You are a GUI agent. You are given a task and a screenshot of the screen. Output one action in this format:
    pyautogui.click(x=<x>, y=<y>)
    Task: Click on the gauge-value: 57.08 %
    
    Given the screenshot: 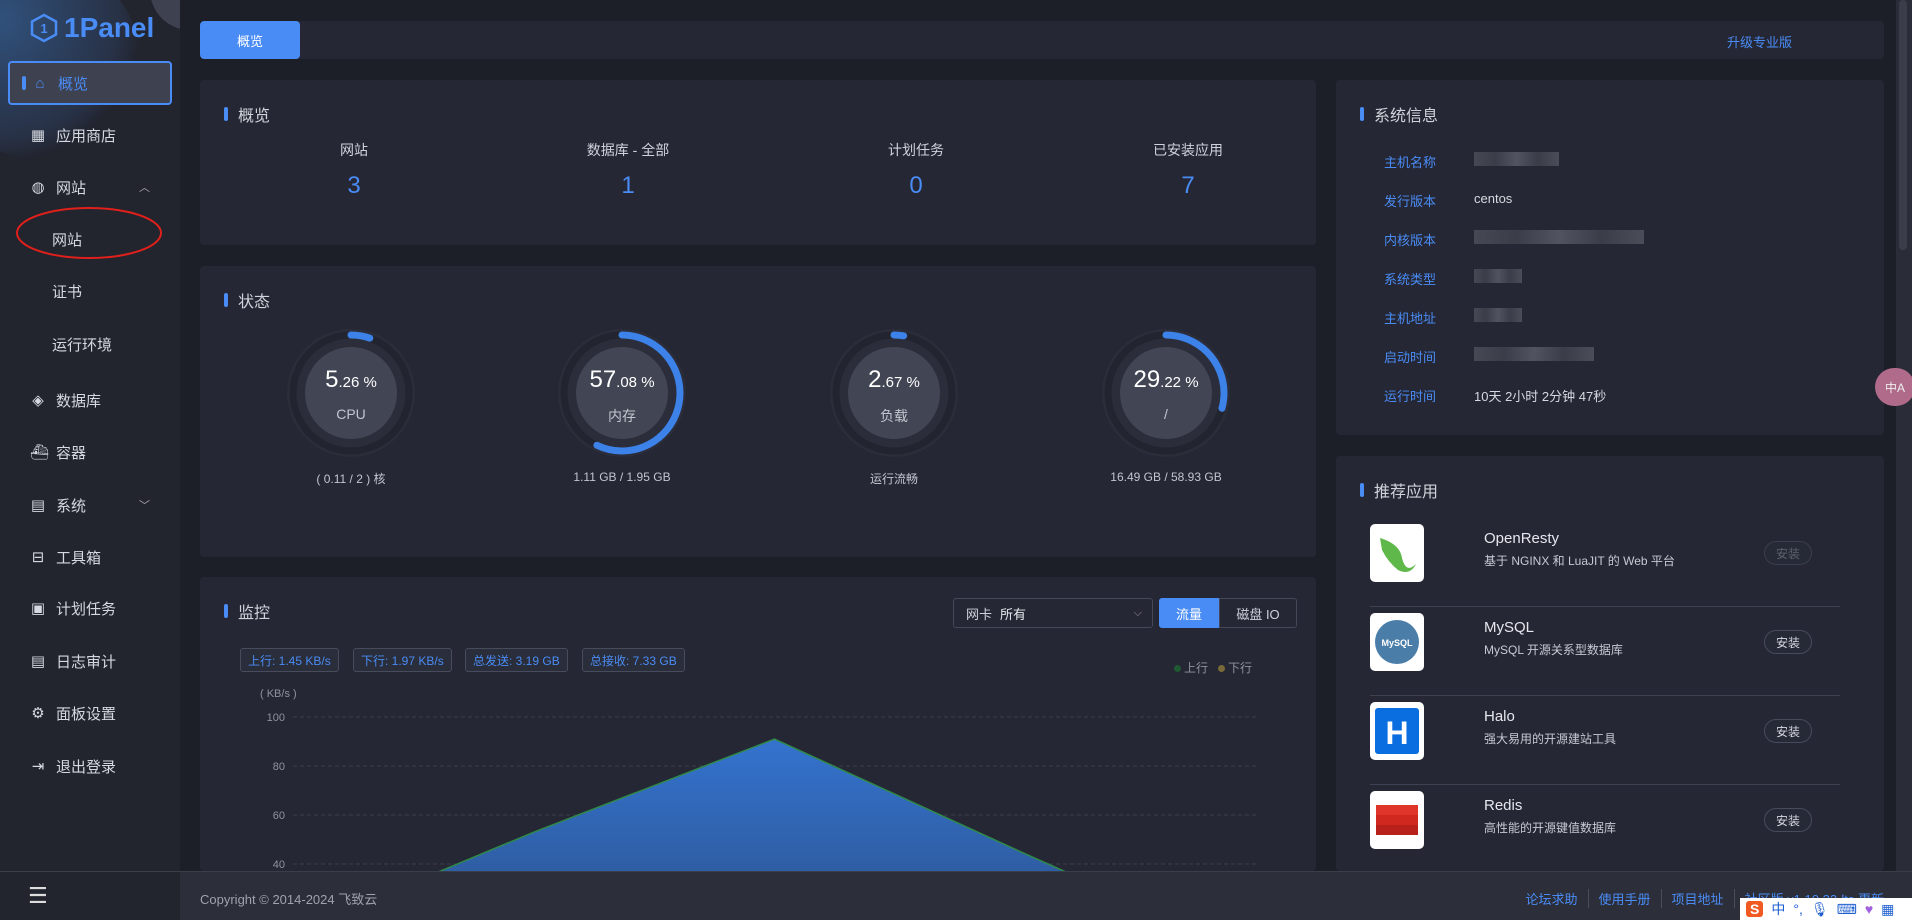 What is the action you would take?
    pyautogui.click(x=622, y=379)
    